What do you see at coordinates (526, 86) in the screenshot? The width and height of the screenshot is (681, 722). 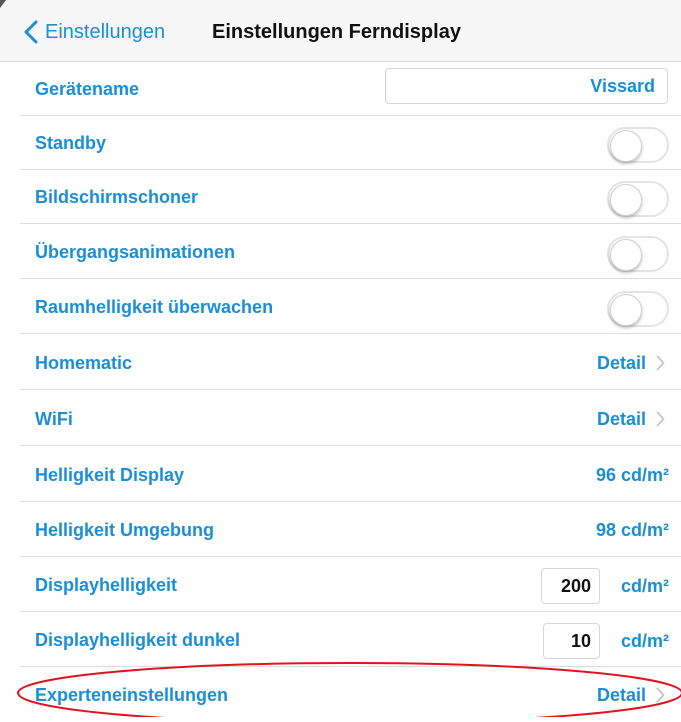 I see `device-name-field` at bounding box center [526, 86].